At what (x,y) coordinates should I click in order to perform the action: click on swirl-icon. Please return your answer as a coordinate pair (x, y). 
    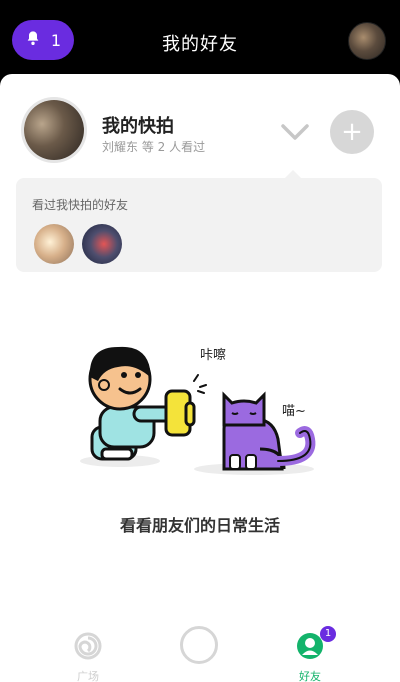
    Looking at the image, I should click on (88, 648).